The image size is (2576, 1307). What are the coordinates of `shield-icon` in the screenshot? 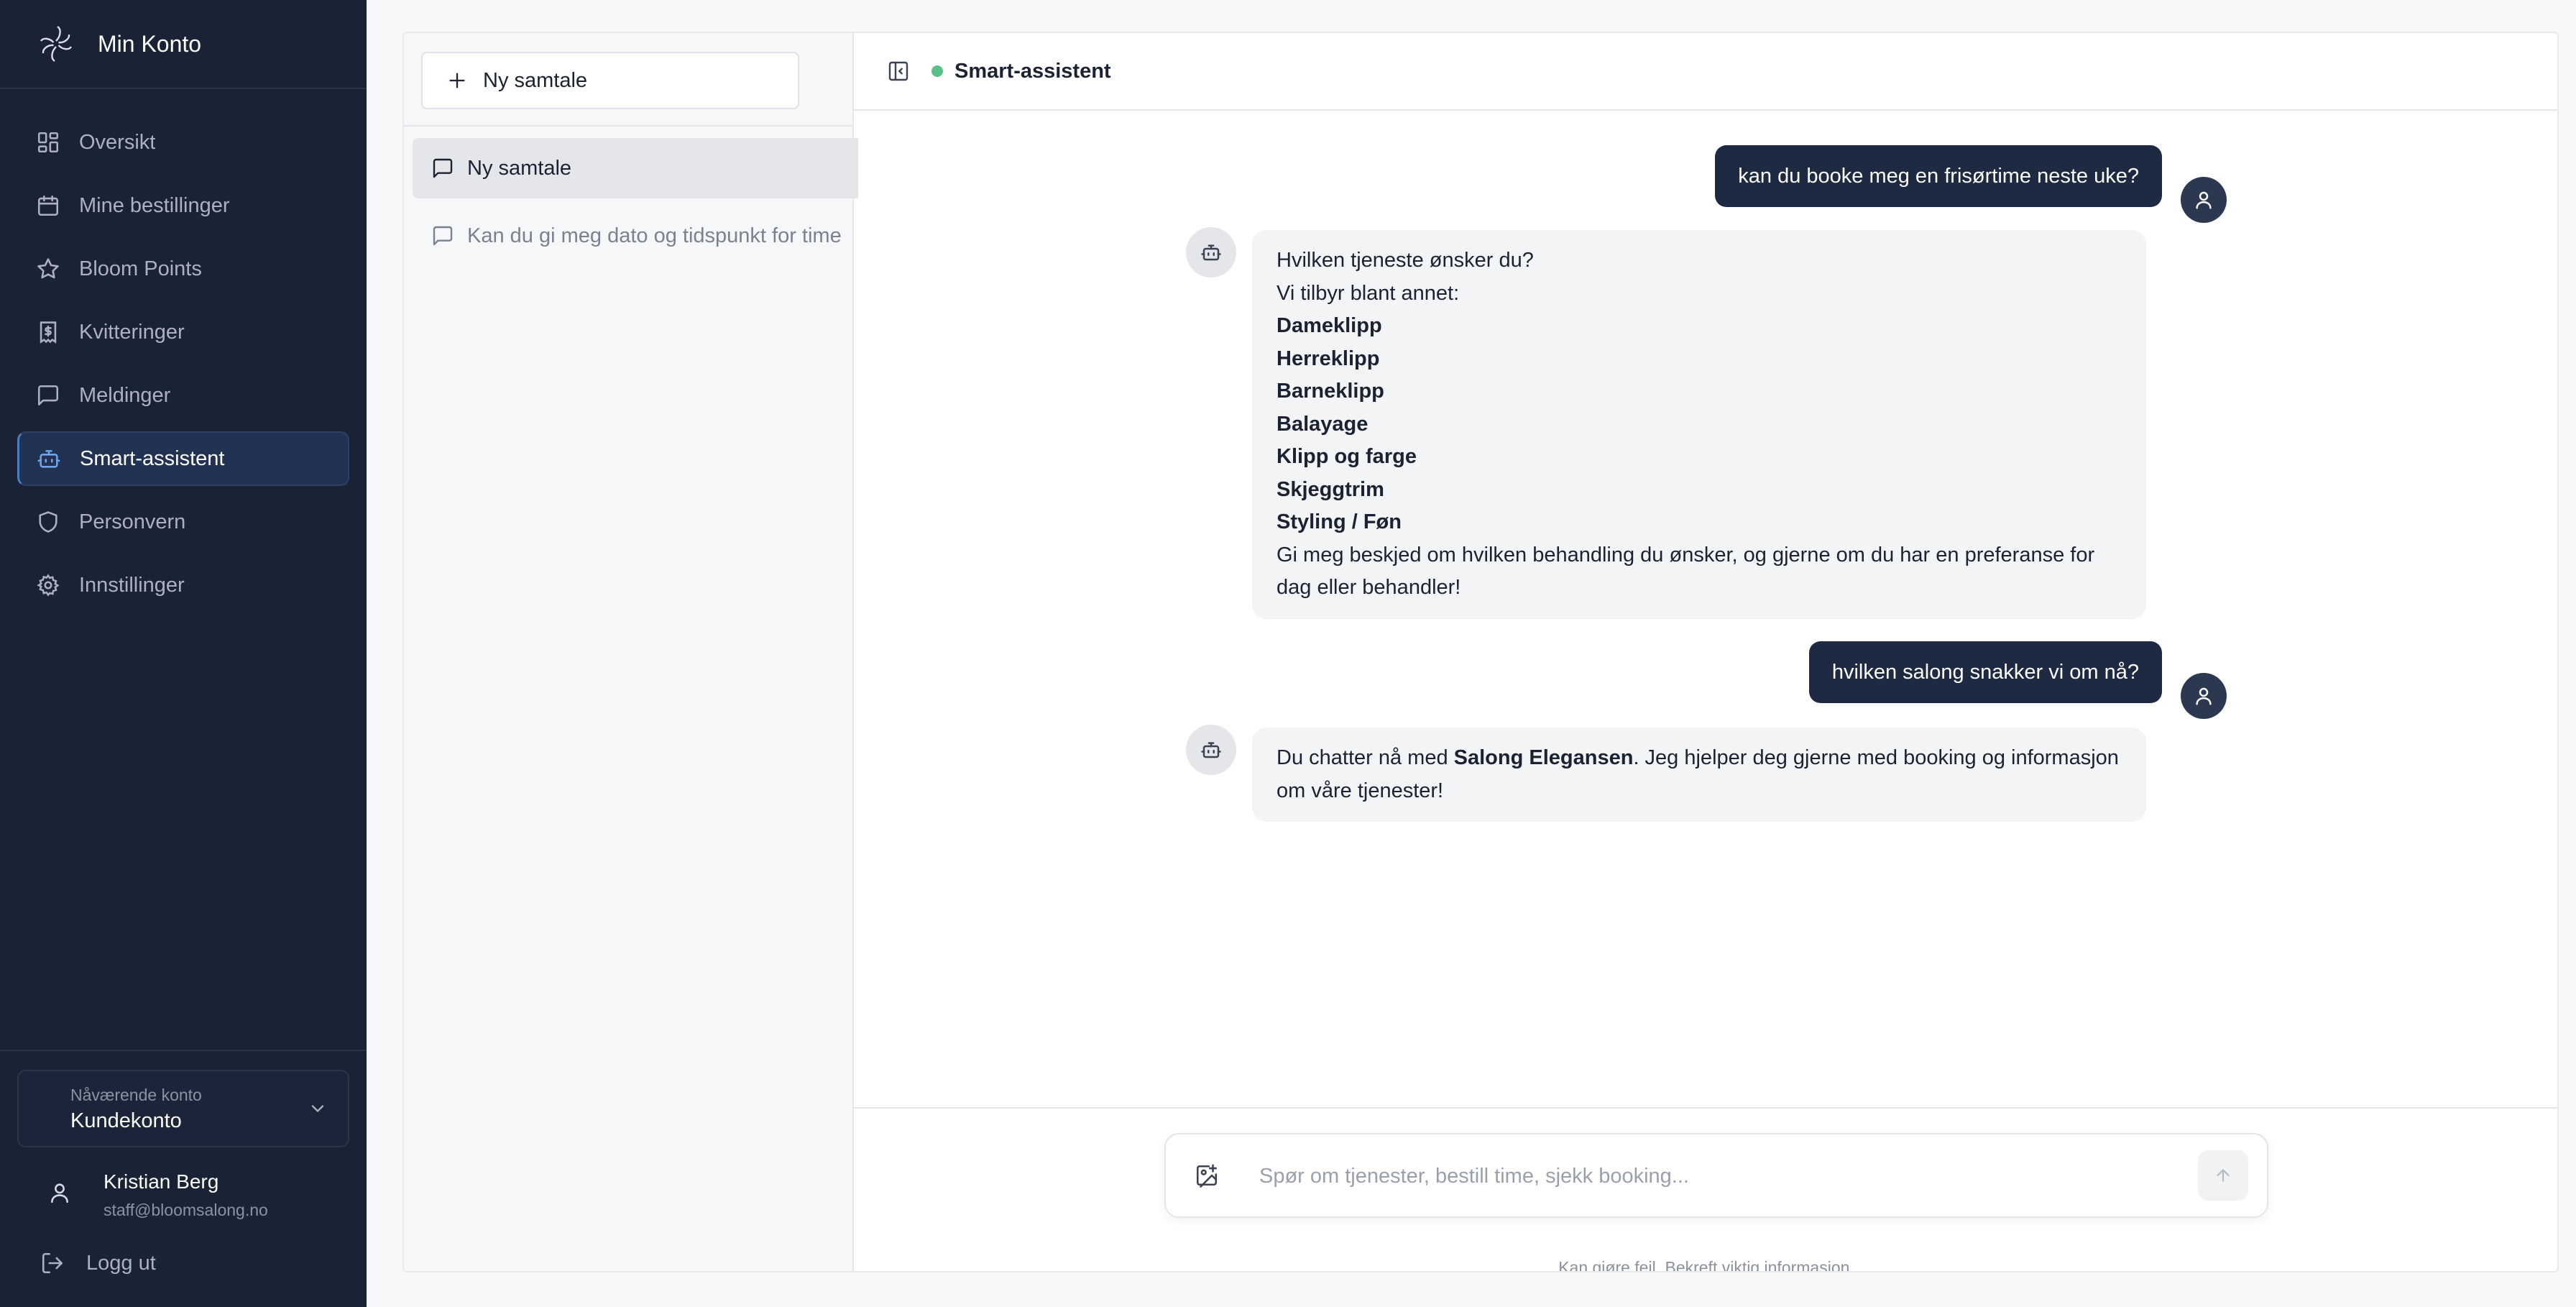 It's located at (48, 522).